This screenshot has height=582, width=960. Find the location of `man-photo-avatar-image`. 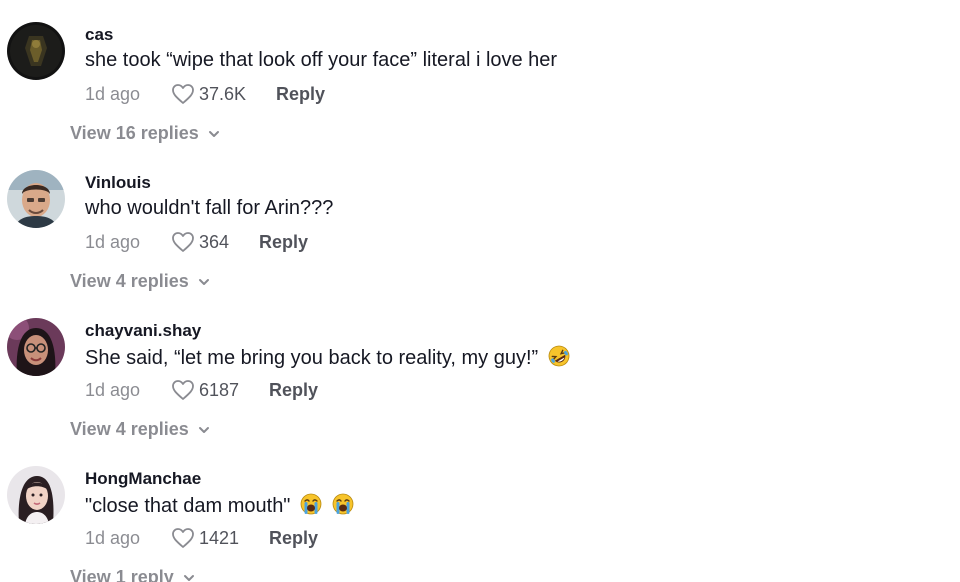

man-photo-avatar-image is located at coordinates (36, 199).